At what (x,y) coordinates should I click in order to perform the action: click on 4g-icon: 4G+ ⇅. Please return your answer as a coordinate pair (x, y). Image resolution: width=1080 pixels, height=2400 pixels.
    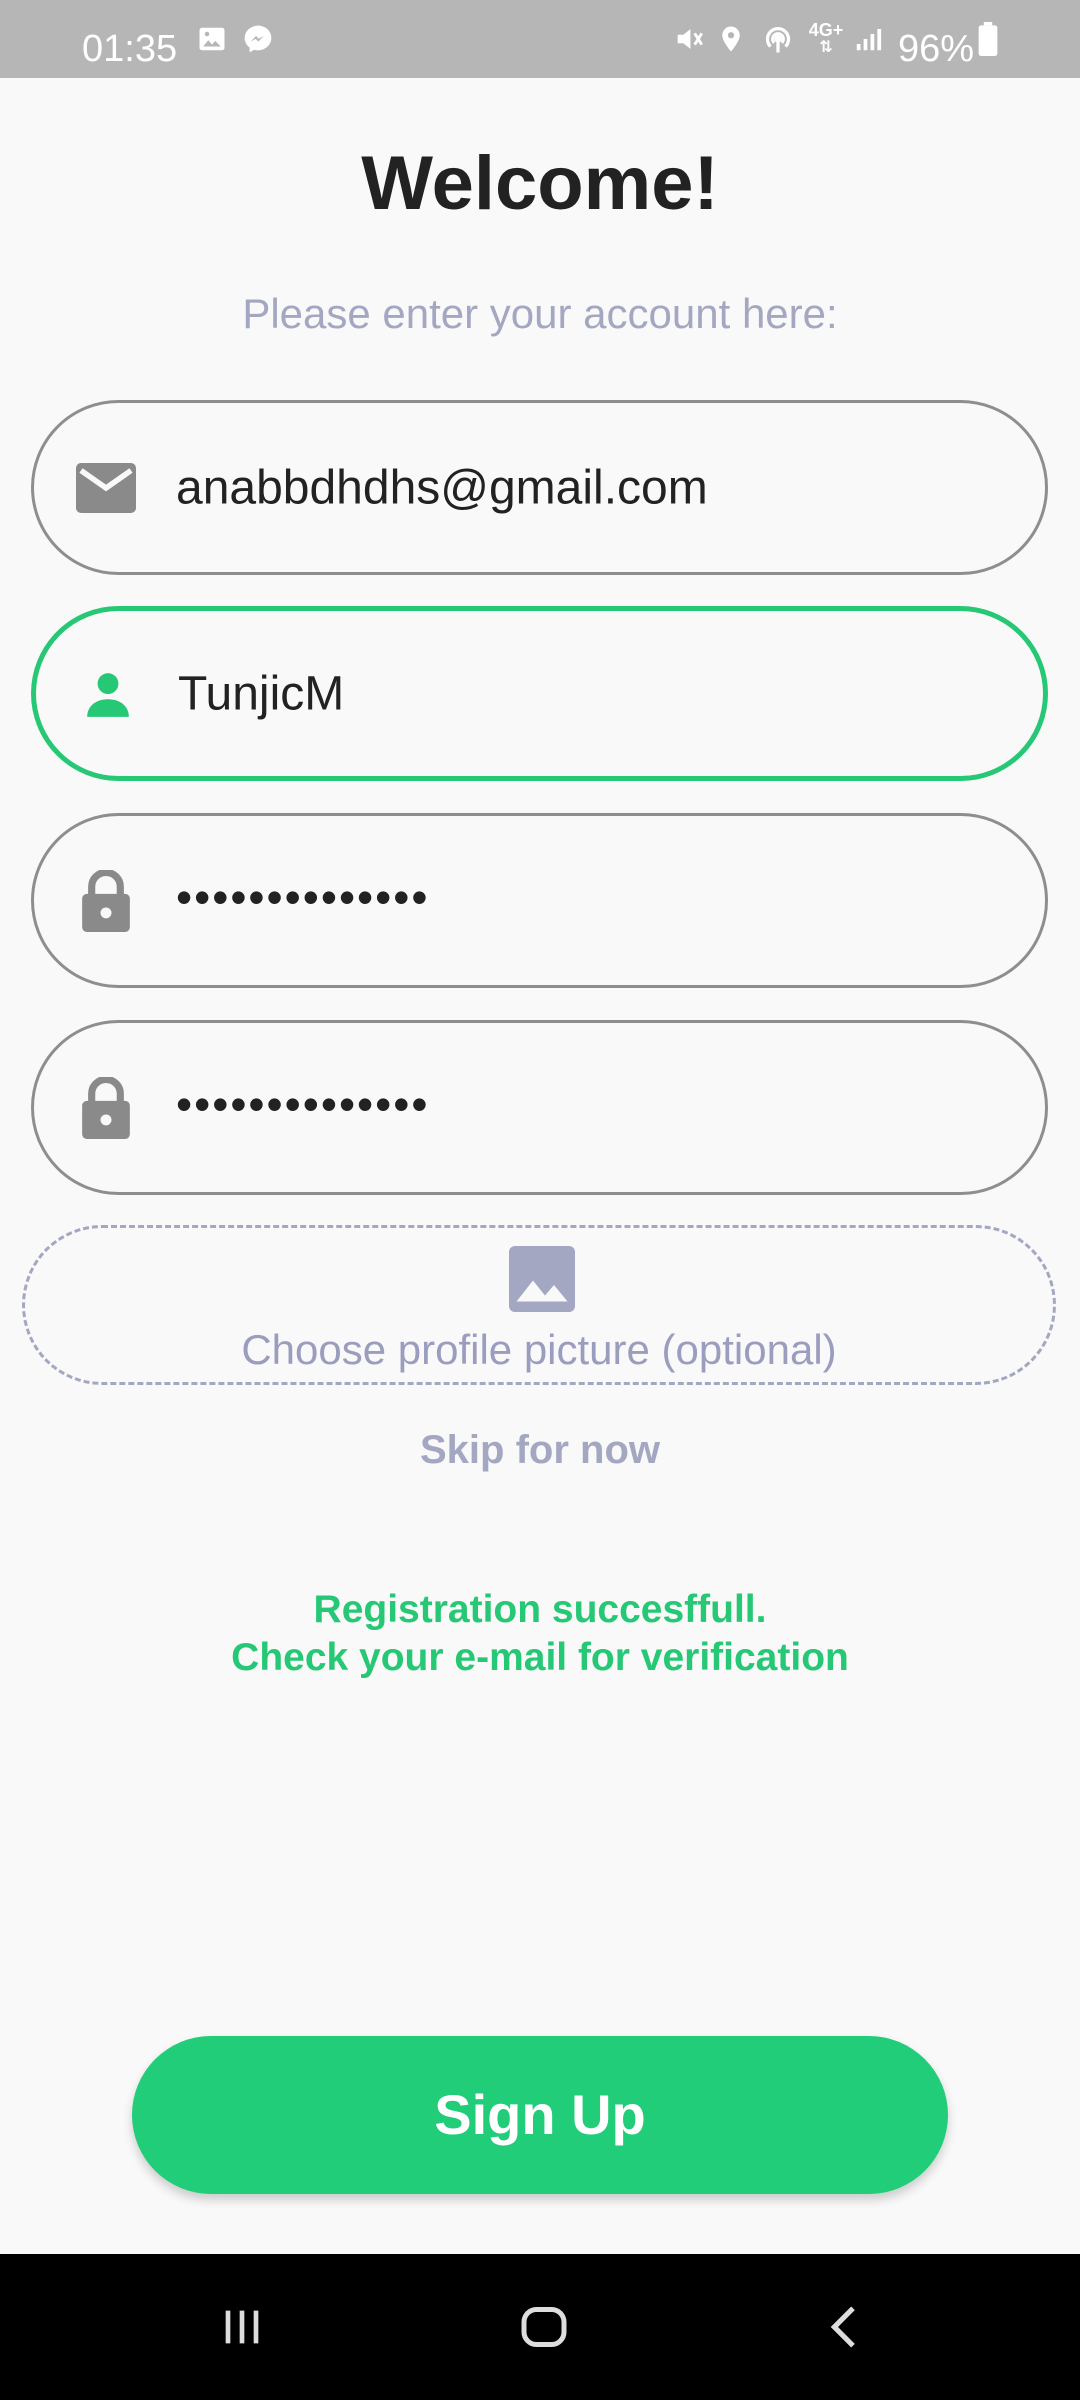
    Looking at the image, I should click on (826, 38).